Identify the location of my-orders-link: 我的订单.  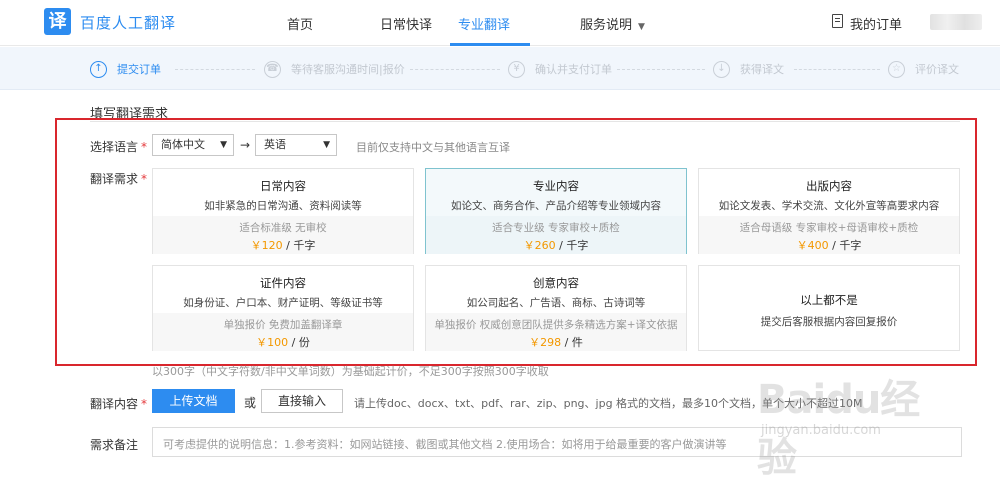
(876, 23).